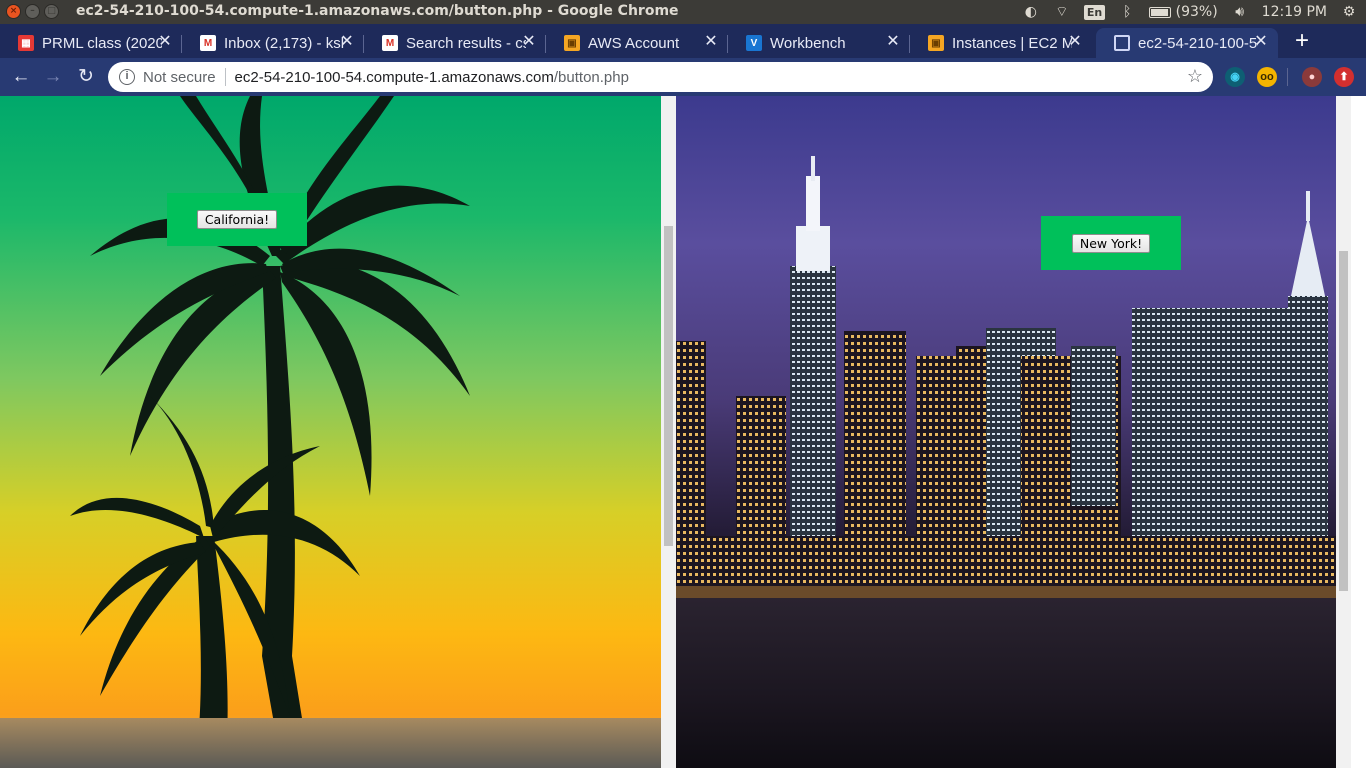  I want to click on tab-label: Inbox (2,173) - ksl, so click(284, 43).